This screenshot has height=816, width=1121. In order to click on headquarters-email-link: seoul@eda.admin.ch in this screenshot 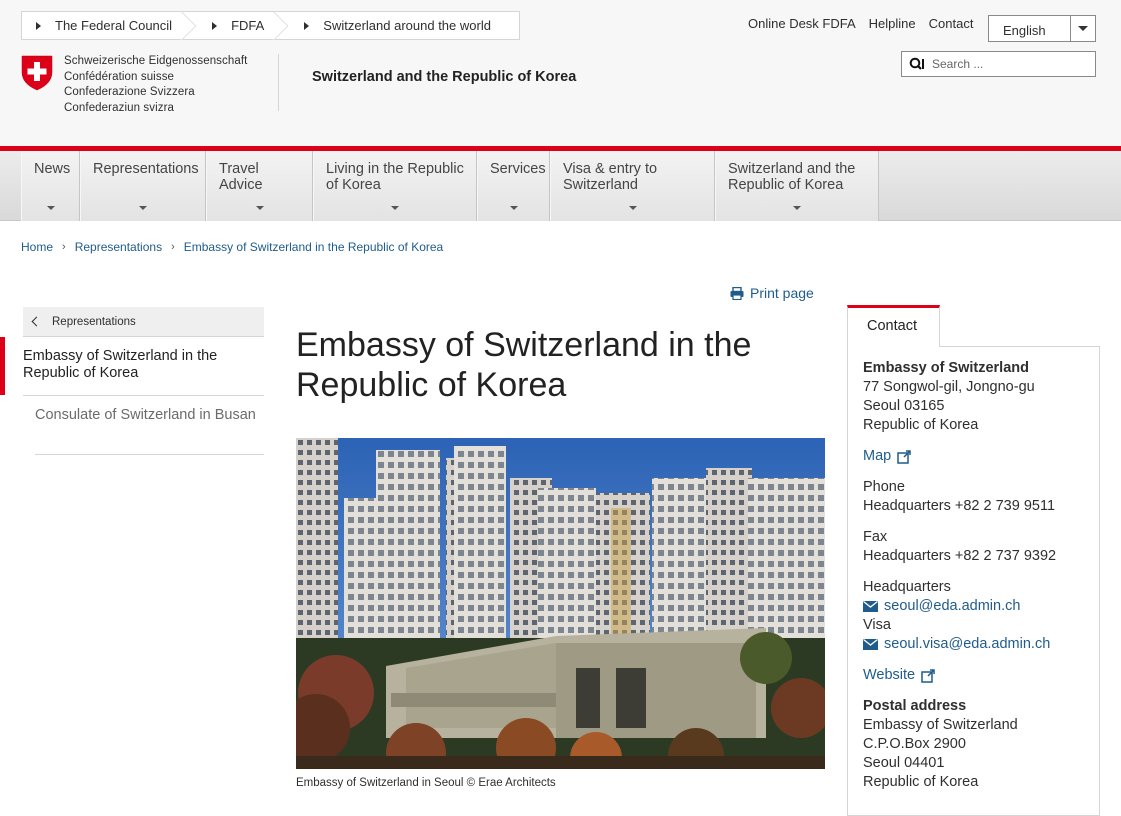, I will do `click(978, 606)`.